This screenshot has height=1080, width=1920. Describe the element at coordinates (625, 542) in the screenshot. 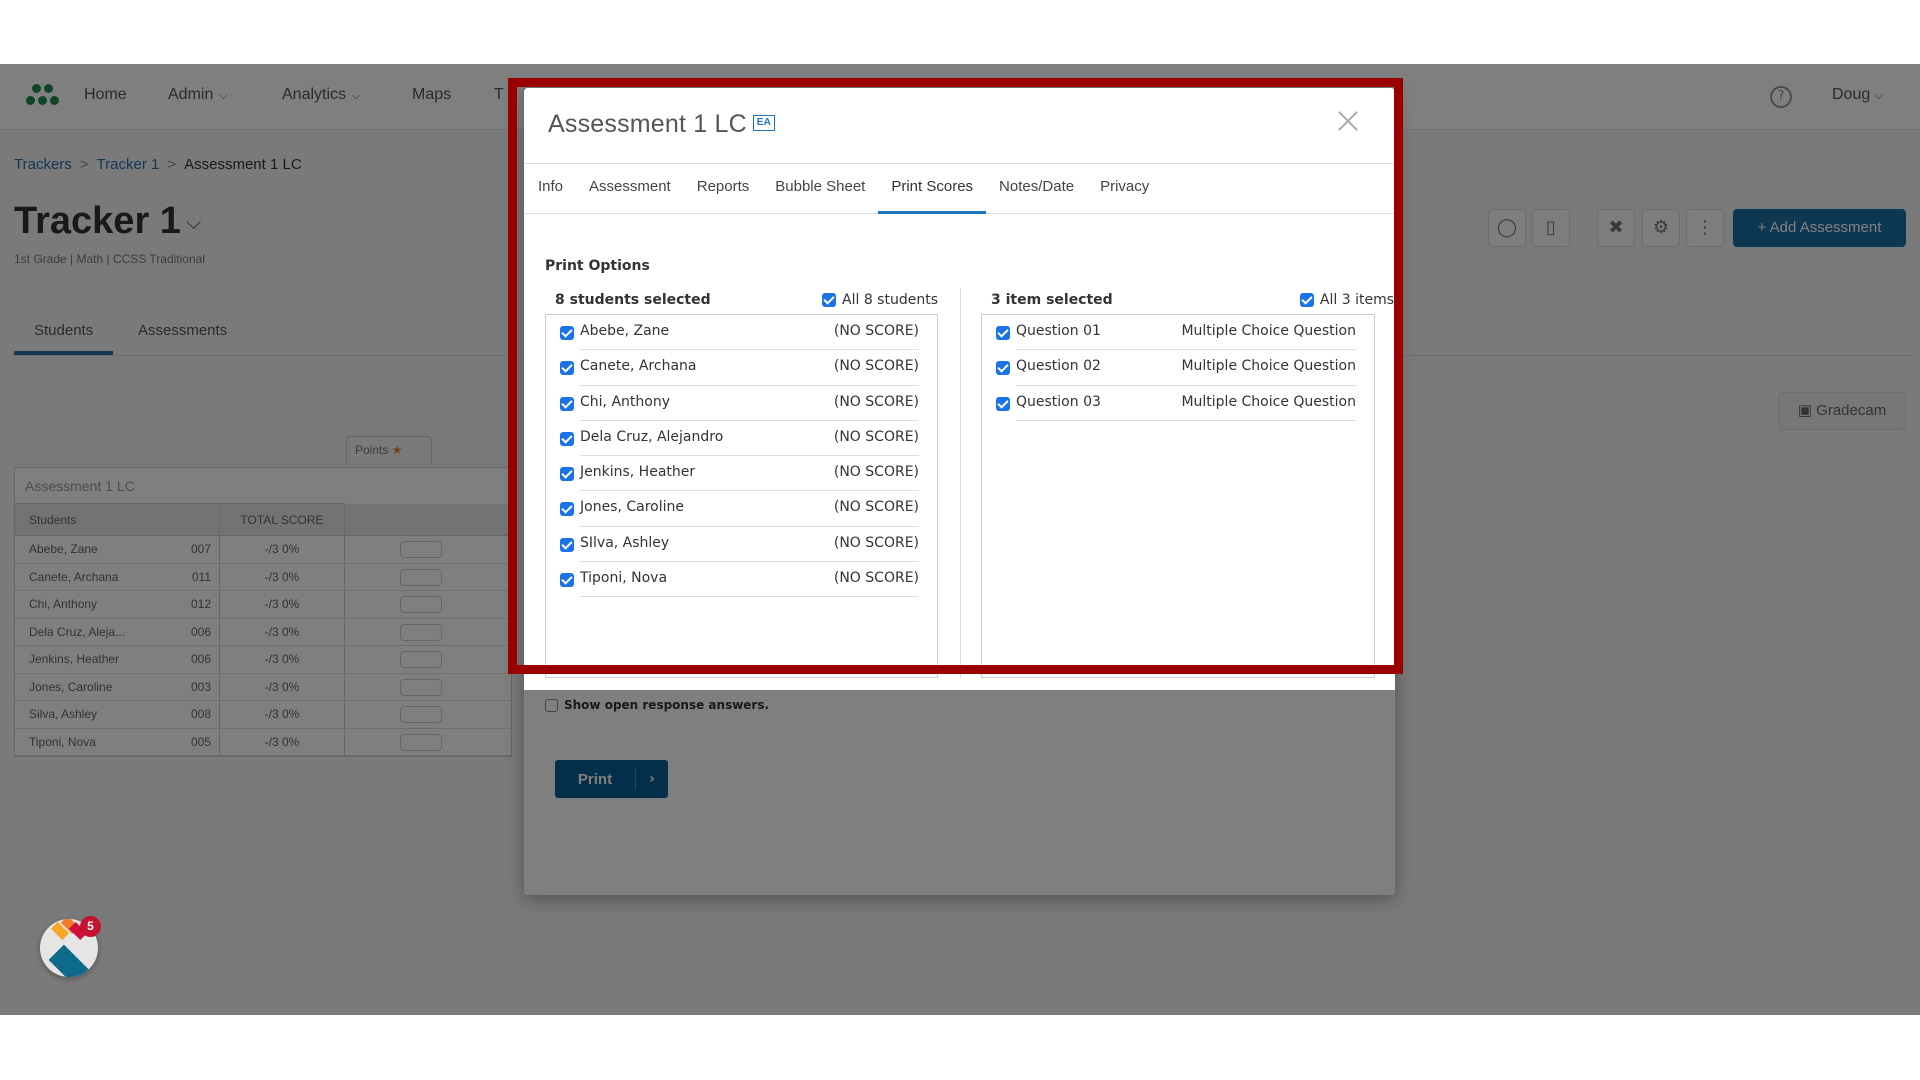

I see `student-name: SIlva, Ashley` at that location.